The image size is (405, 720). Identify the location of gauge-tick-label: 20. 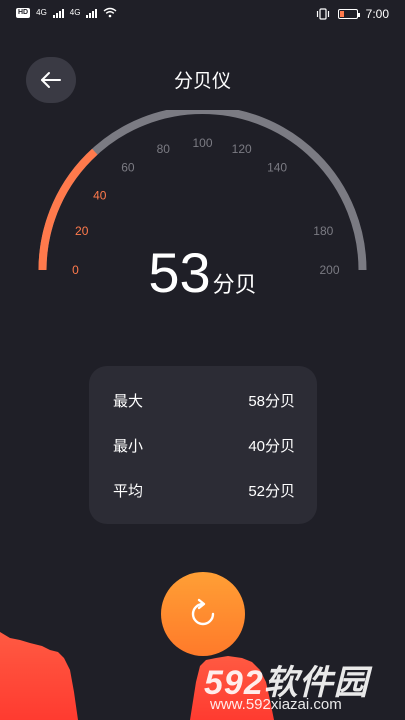
(82, 231).